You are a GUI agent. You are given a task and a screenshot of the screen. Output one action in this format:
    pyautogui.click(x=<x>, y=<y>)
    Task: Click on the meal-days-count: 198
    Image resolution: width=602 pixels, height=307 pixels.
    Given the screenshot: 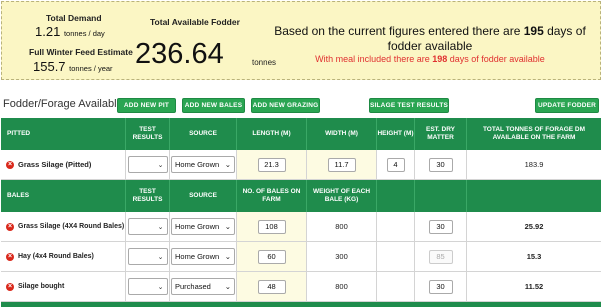 What is the action you would take?
    pyautogui.click(x=440, y=59)
    